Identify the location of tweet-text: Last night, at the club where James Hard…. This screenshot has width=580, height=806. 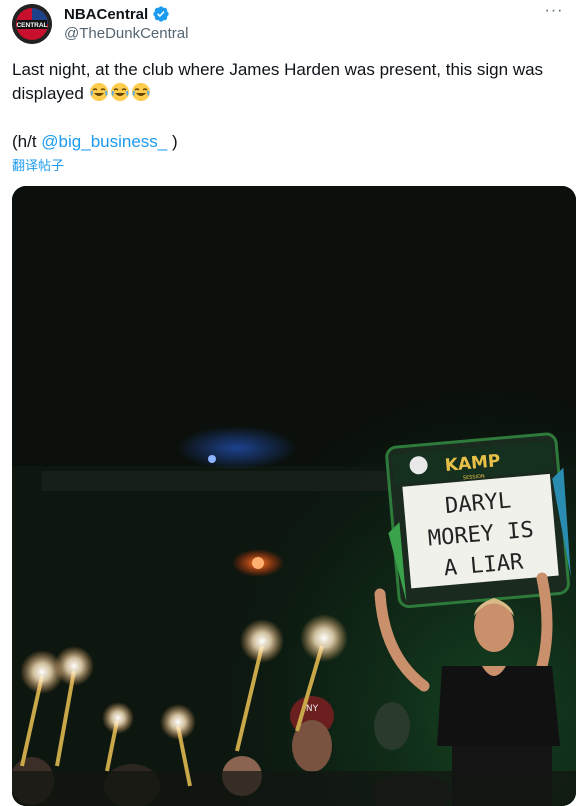
(290, 106).